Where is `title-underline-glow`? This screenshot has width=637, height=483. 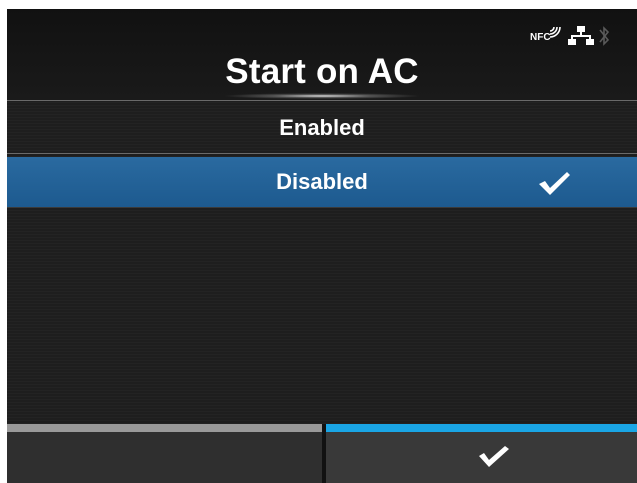
title-underline-glow is located at coordinates (322, 96).